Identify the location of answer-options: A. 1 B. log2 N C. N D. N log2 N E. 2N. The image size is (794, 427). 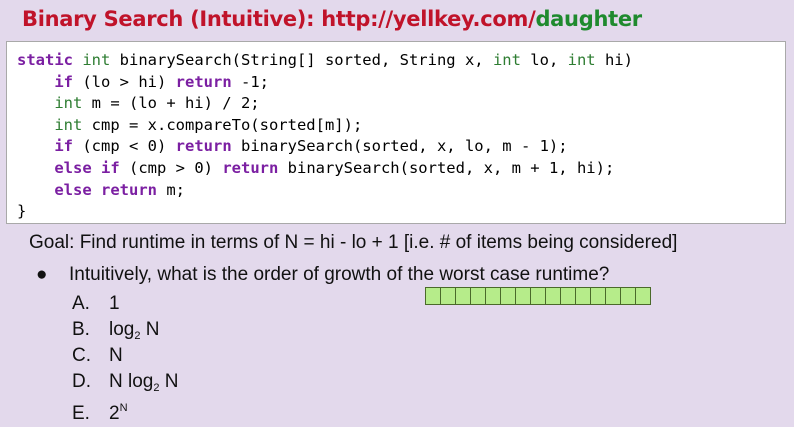
(125, 357).